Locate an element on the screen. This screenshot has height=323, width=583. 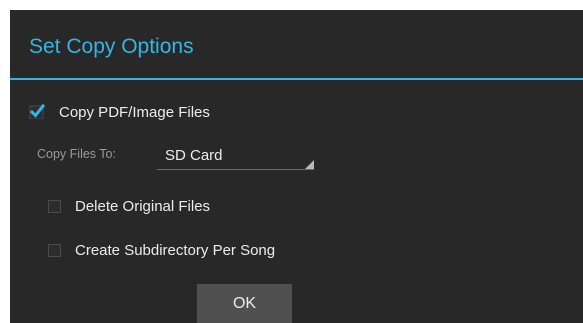
copy-destination-value: SD Card is located at coordinates (194, 155).